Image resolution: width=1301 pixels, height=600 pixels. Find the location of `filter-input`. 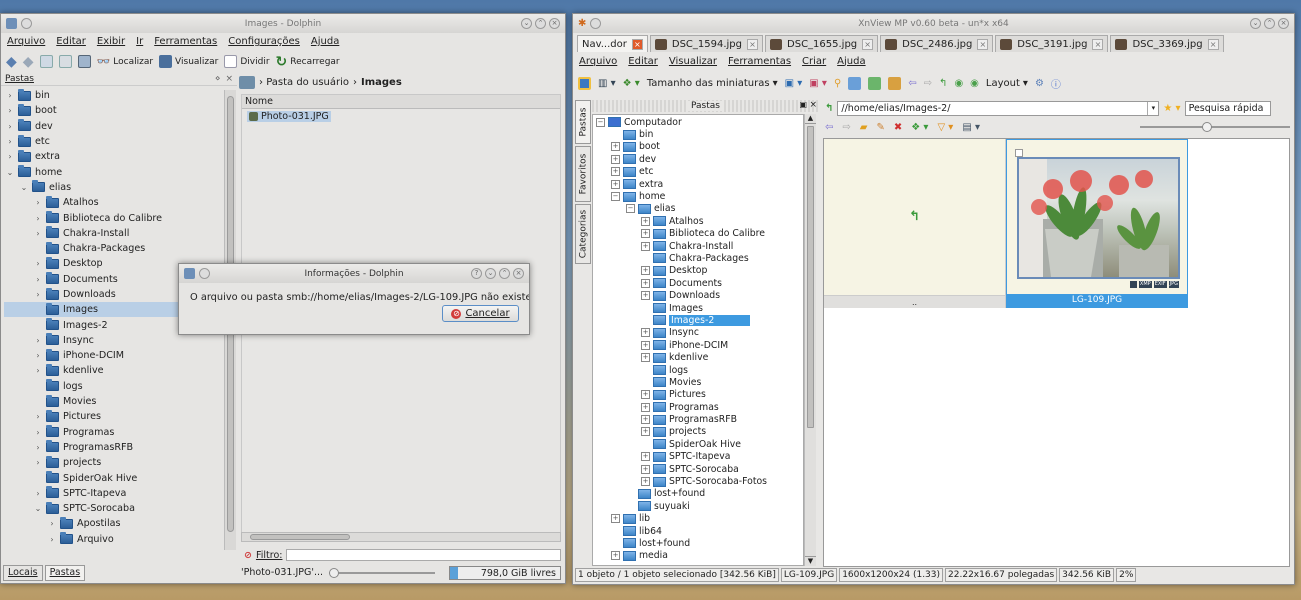

filter-input is located at coordinates (423, 555).